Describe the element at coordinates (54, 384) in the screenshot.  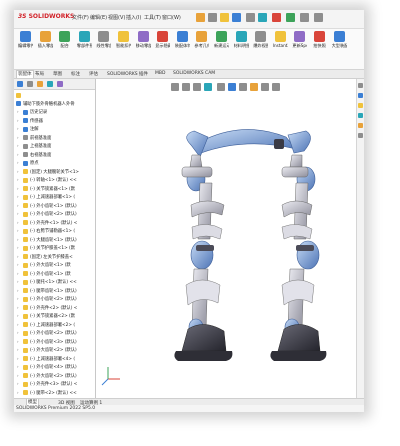
I see `tree-item: › (-) 外壳件<3> (默认) <` at that location.